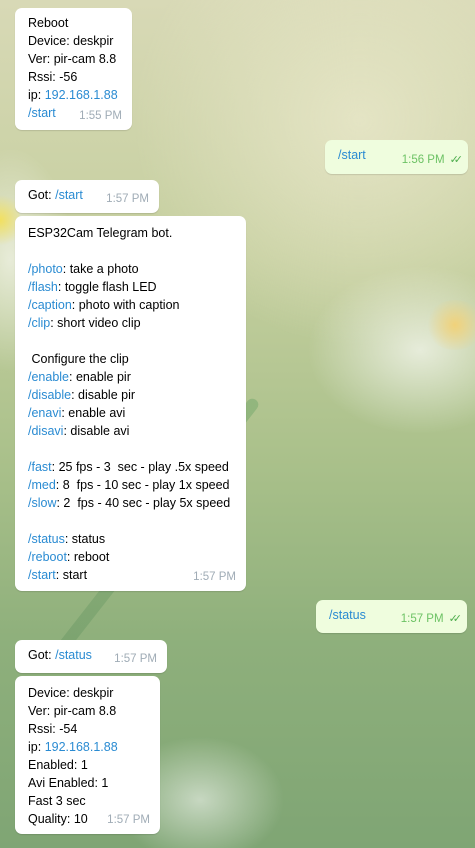 The image size is (475, 848). Describe the element at coordinates (44, 413) in the screenshot. I see `command-link: /enavi` at that location.